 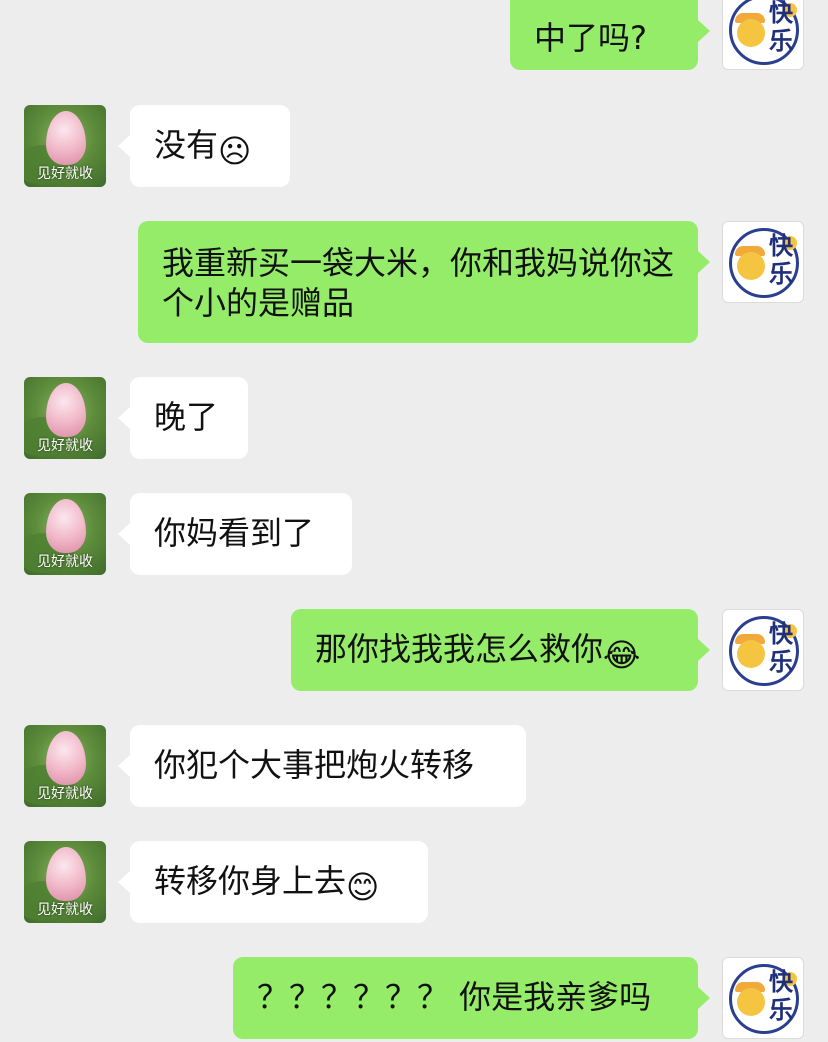 What do you see at coordinates (454, 997) in the screenshot?
I see `message-text: ？？？？？？ 你是我亲爹吗` at bounding box center [454, 997].